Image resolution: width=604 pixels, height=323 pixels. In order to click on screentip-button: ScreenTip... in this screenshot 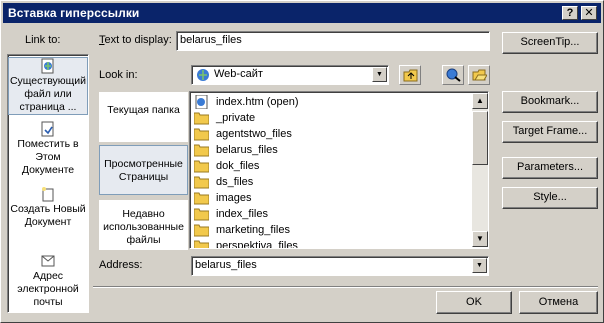, I will do `click(550, 43)`.